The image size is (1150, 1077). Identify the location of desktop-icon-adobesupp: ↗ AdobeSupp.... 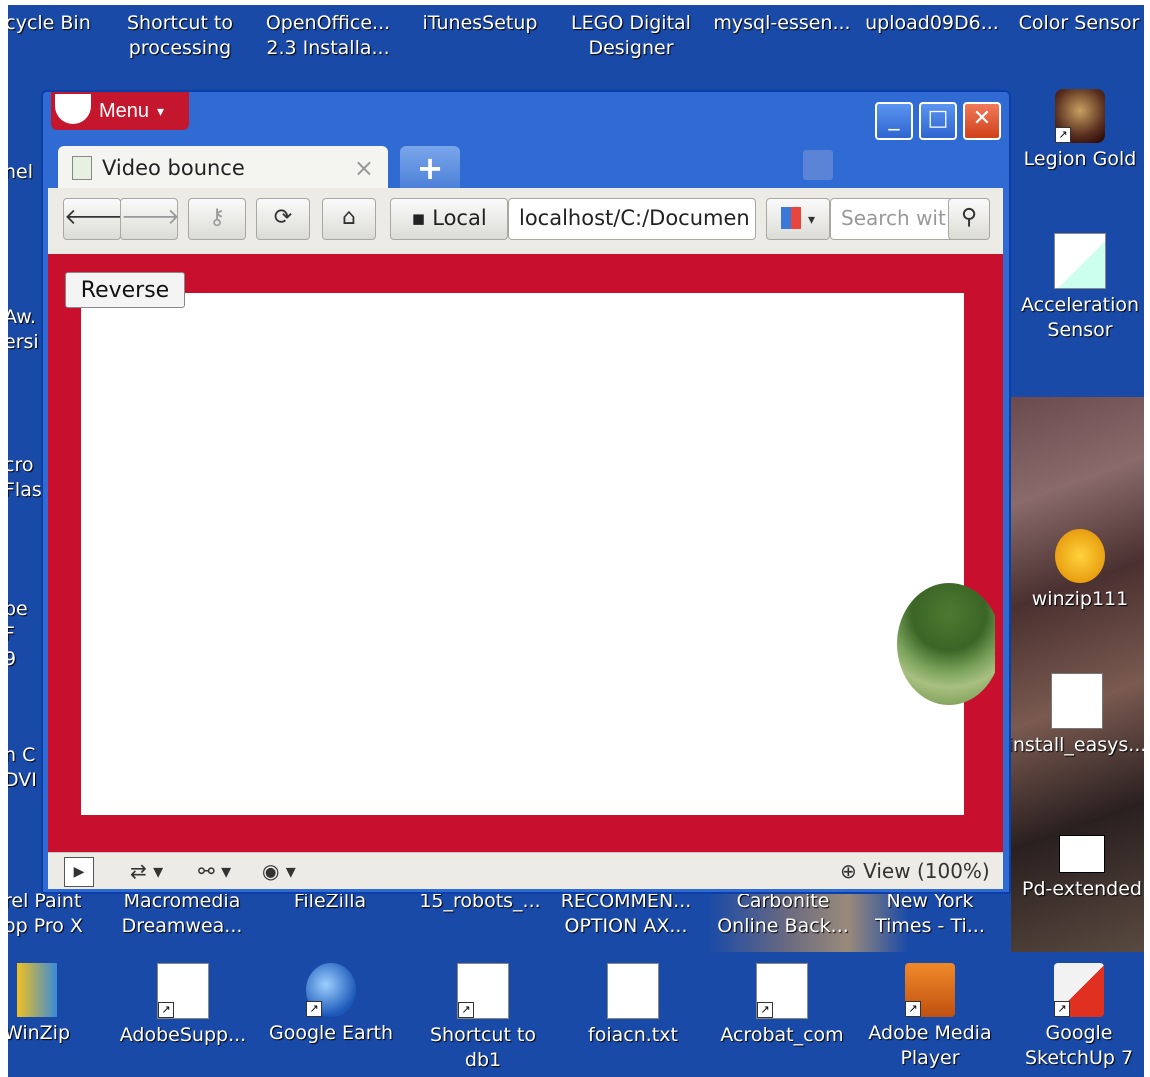
(183, 1005).